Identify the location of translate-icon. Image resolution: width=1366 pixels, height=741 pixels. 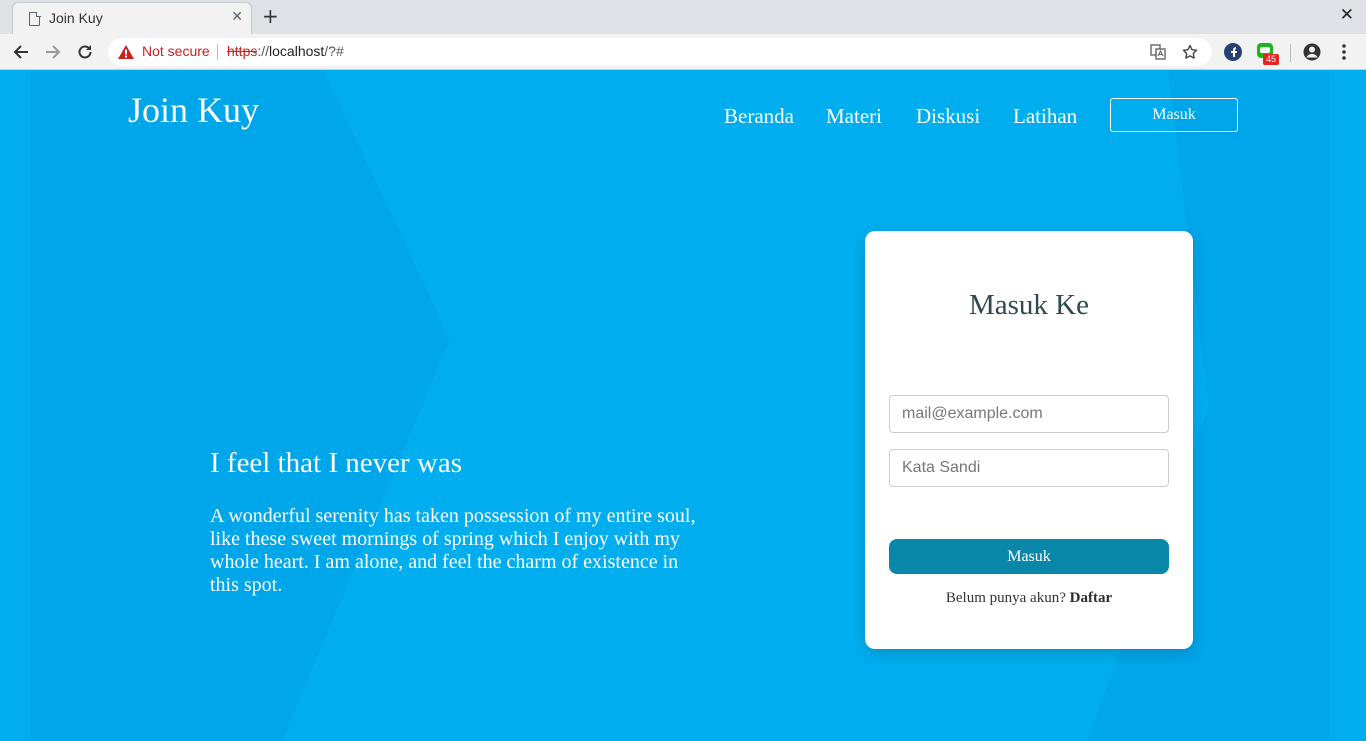
(1158, 52).